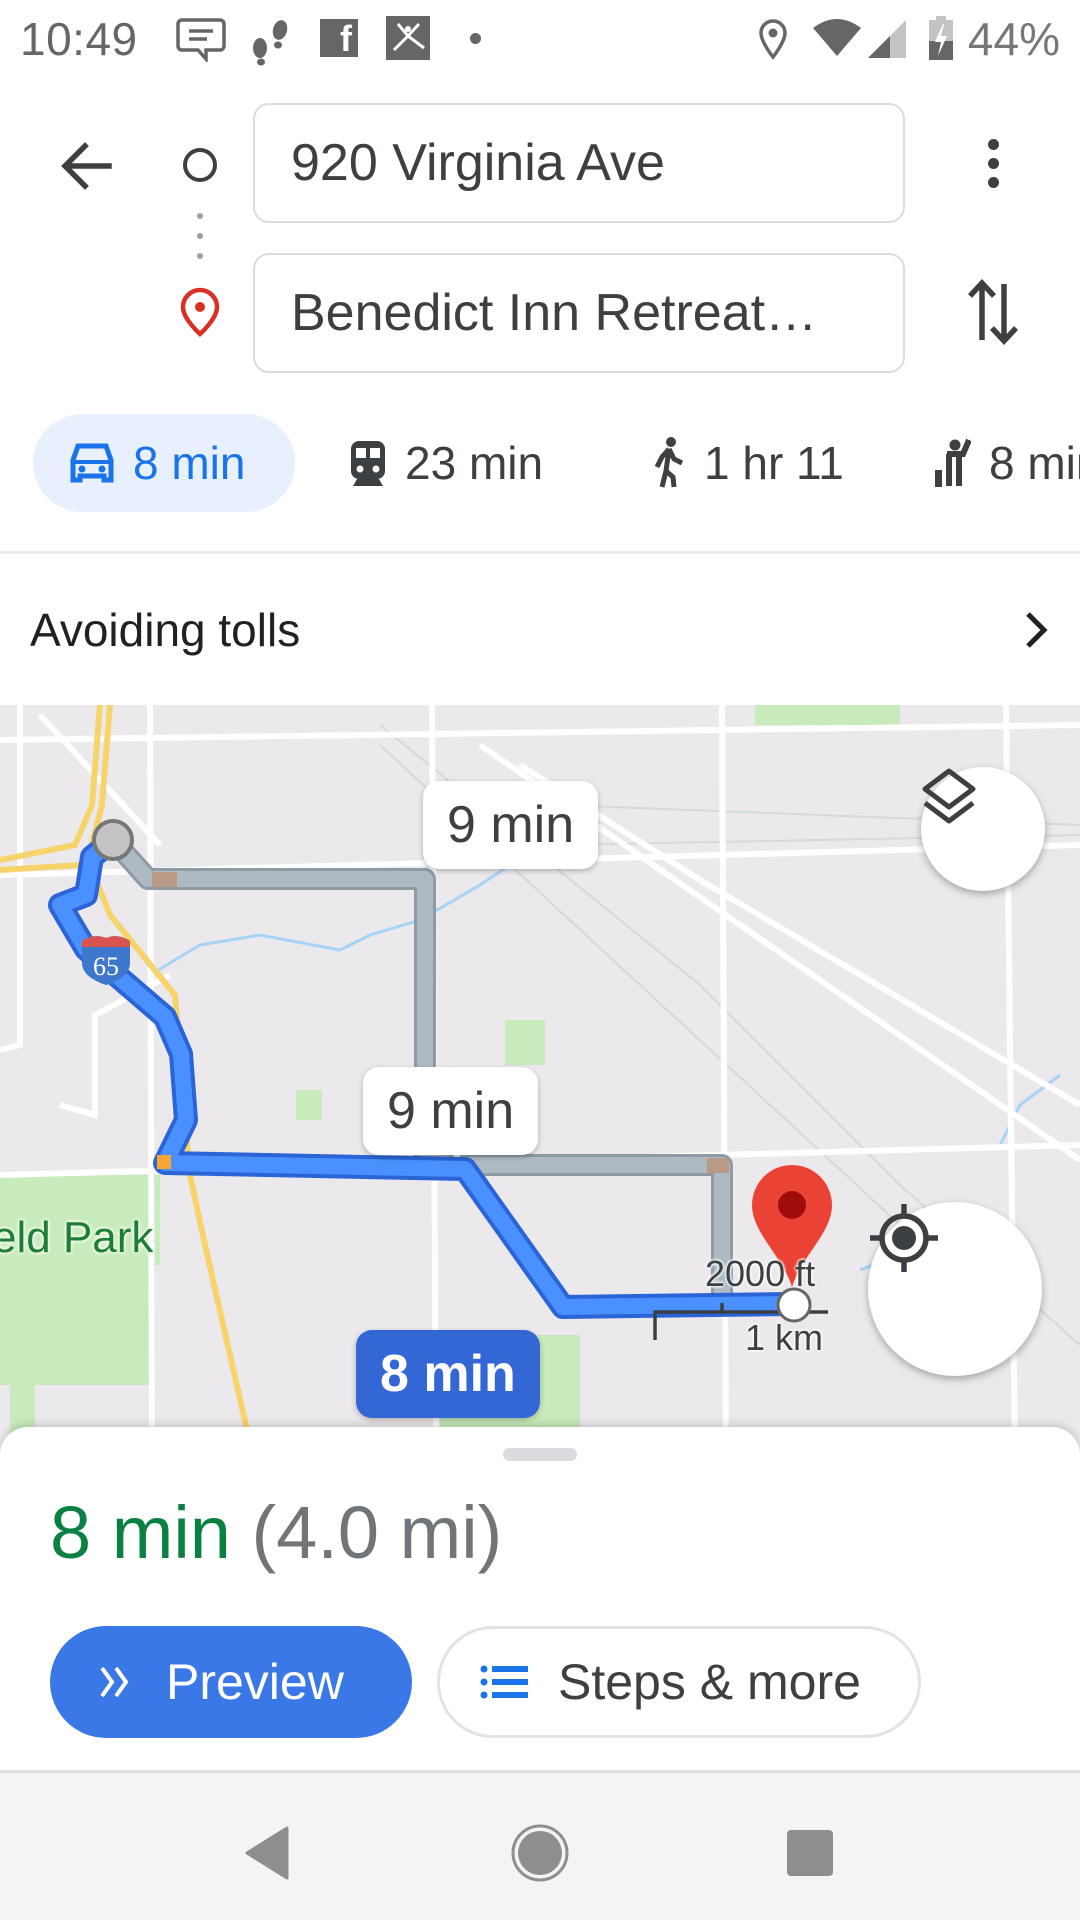 This screenshot has width=1080, height=1920. Describe the element at coordinates (953, 462) in the screenshot. I see `ride-hail-icon` at that location.